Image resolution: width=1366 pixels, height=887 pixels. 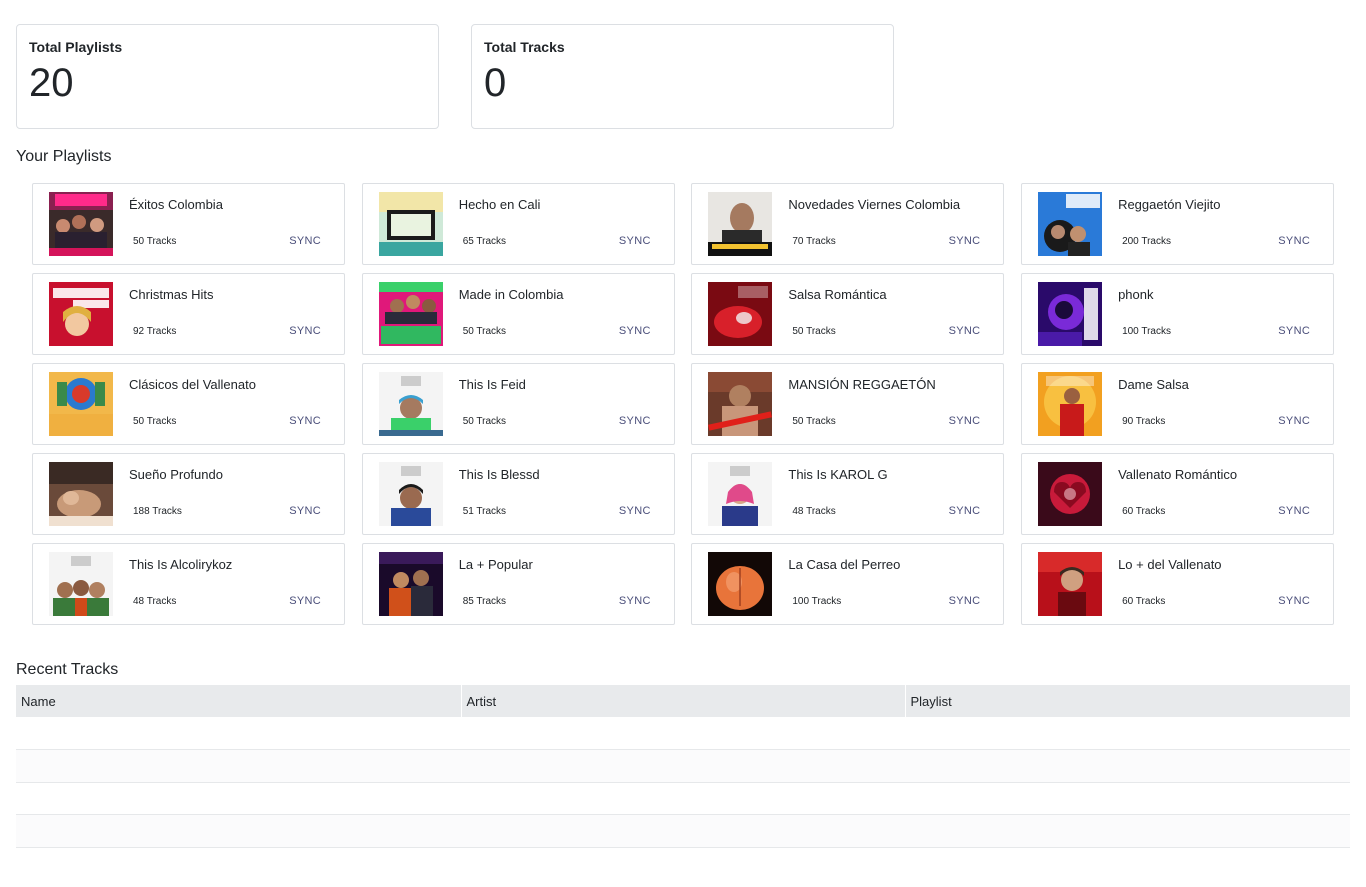 I want to click on playlist-name: Vallenato Romántico, so click(x=1178, y=474).